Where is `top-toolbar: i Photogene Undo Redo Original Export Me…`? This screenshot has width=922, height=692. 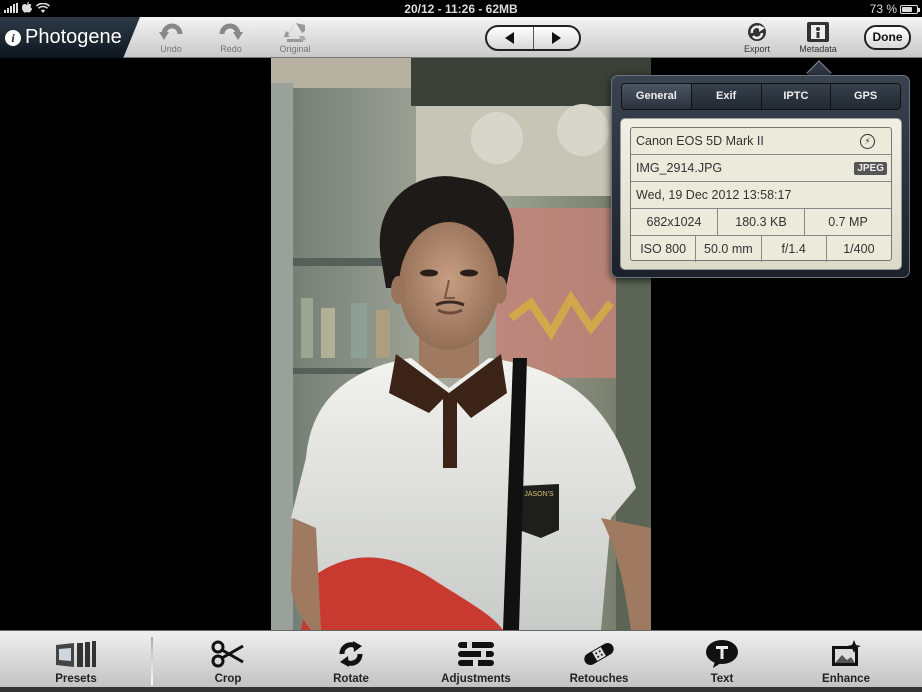
top-toolbar: i Photogene Undo Redo Original Export Me… is located at coordinates (461, 37).